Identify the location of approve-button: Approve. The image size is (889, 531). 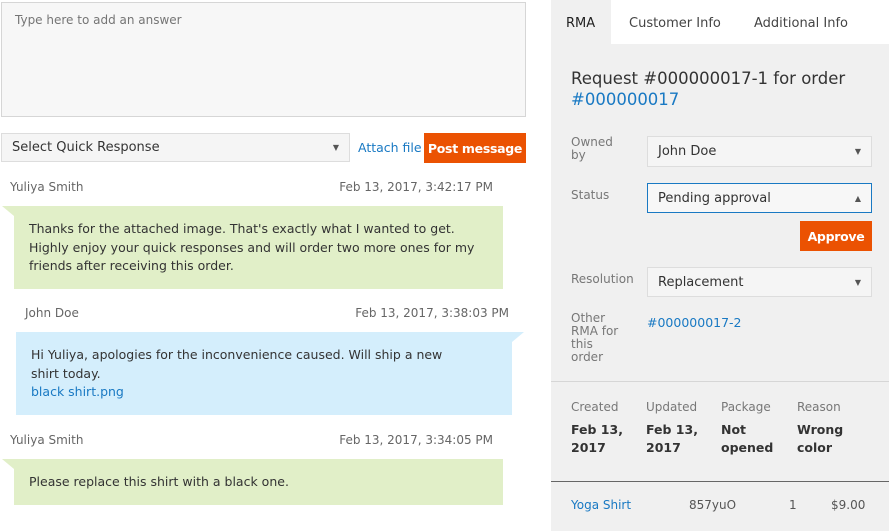
(836, 236).